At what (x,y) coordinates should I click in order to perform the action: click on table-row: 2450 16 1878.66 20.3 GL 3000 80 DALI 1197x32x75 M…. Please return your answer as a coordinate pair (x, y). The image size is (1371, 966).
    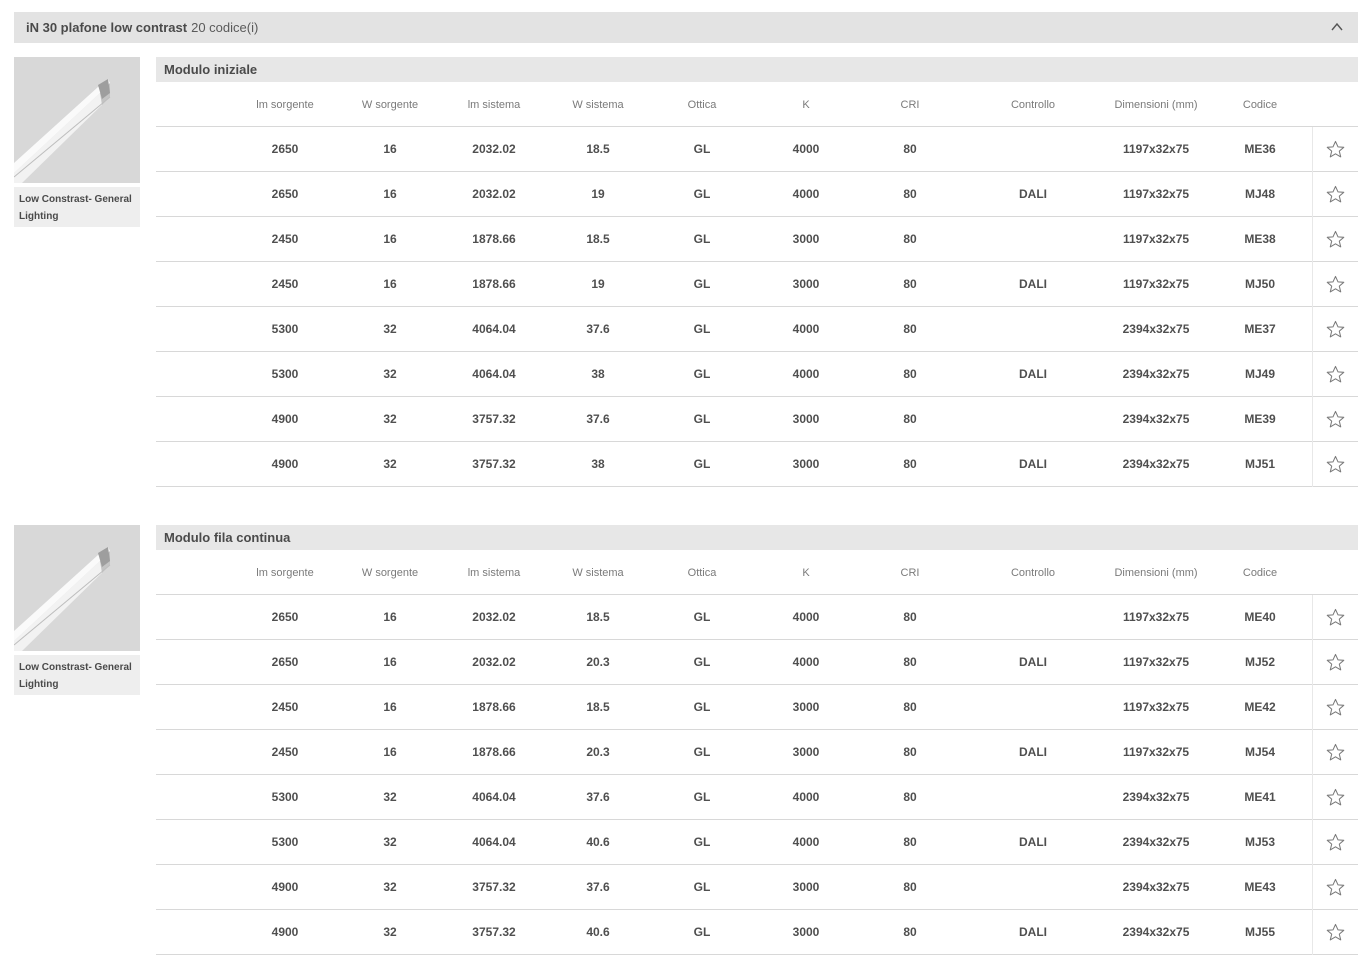
    Looking at the image, I should click on (757, 752).